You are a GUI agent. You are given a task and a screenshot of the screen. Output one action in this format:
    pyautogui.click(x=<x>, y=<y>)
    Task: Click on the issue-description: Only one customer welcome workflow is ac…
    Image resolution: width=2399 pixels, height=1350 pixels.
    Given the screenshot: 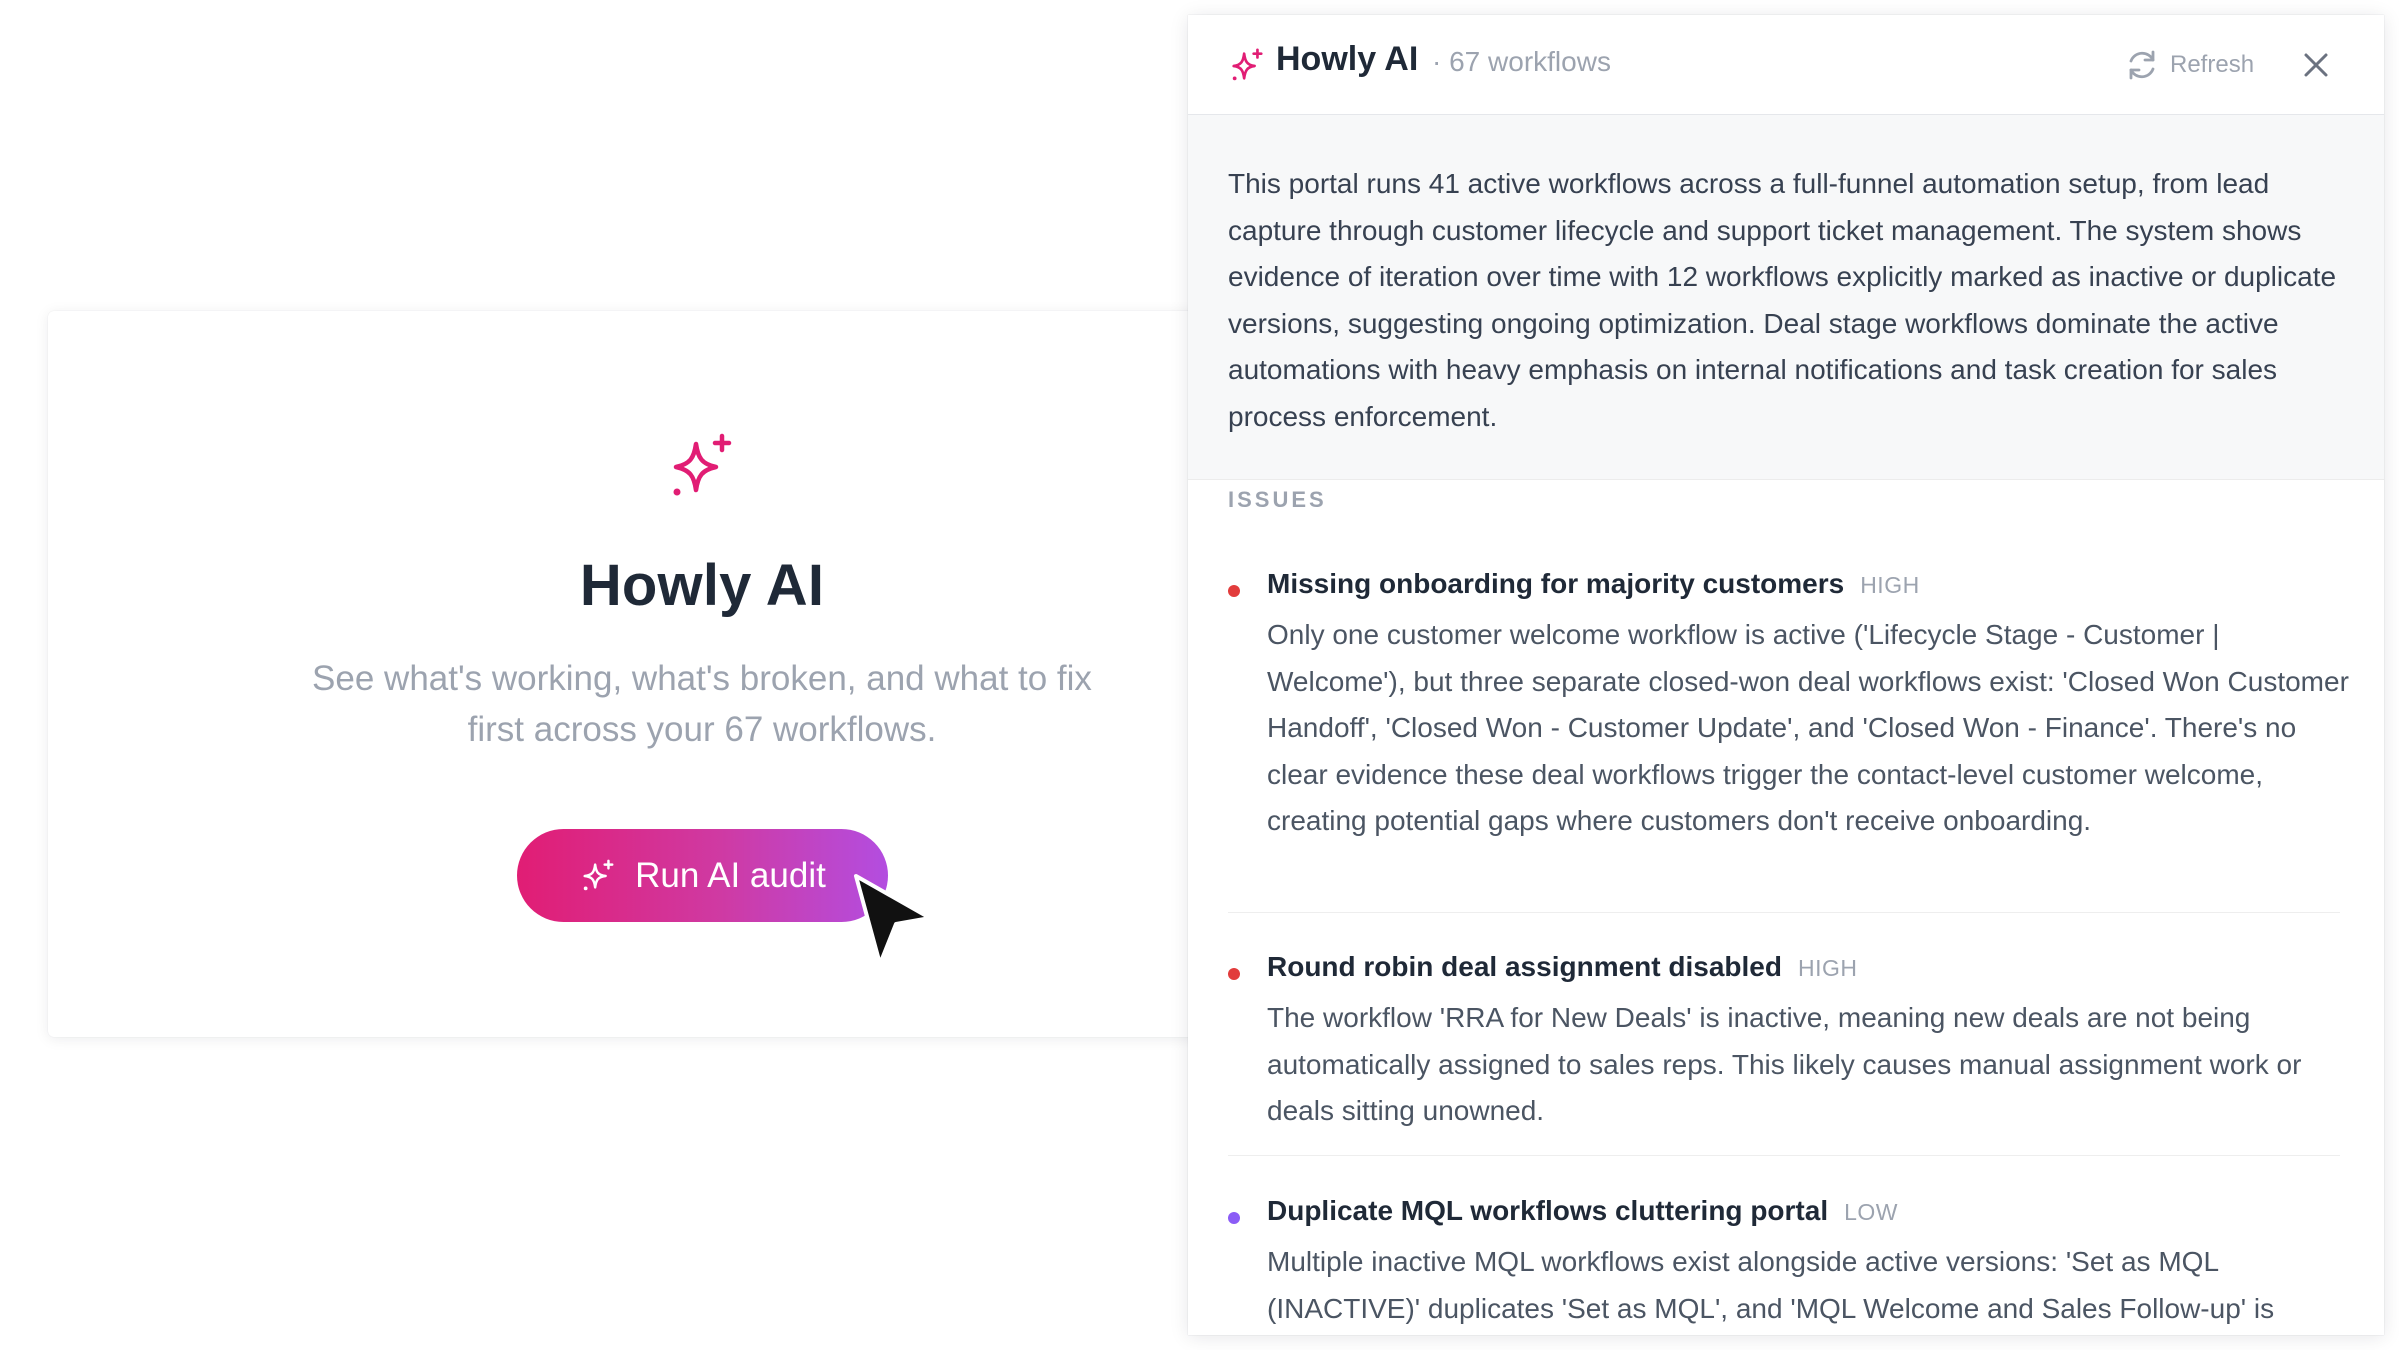 What is the action you would take?
    pyautogui.click(x=1808, y=727)
    